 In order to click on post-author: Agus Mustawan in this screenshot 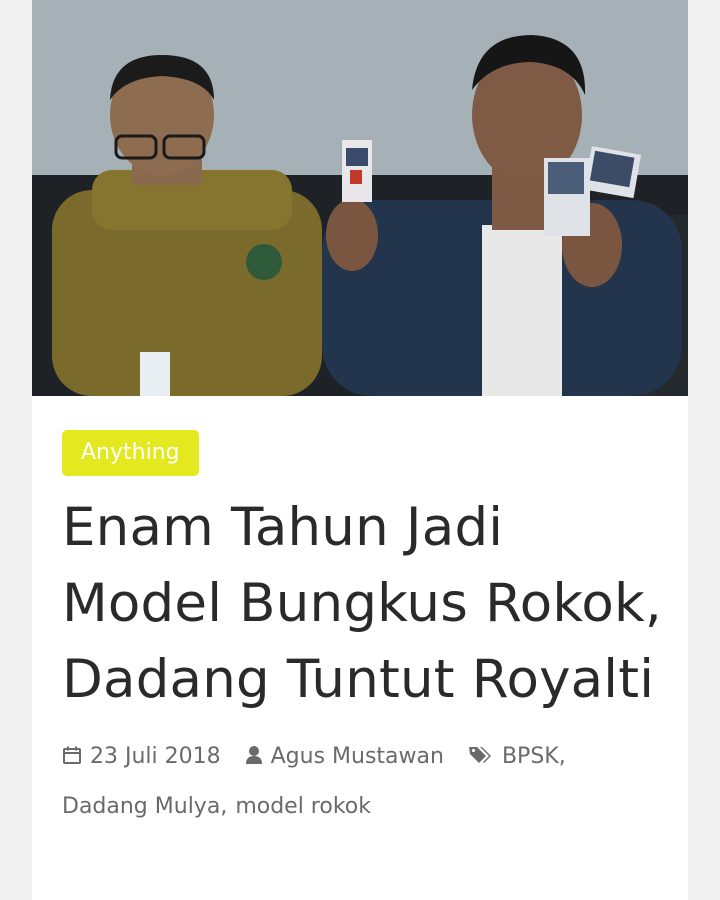, I will do `click(344, 757)`.